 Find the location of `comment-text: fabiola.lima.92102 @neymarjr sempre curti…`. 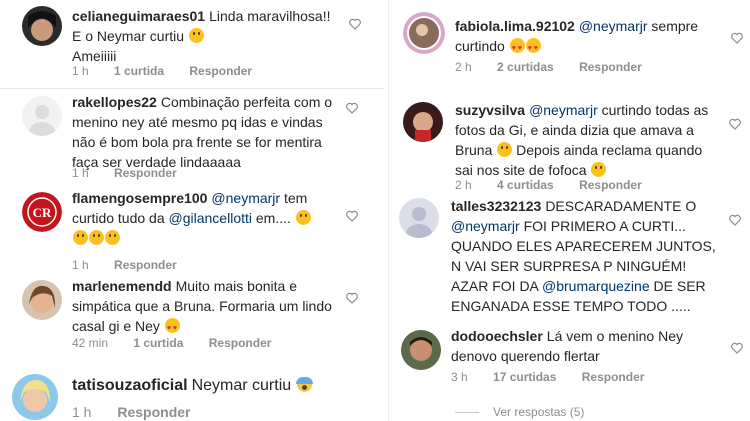

comment-text: fabiola.lima.92102 @neymarjr sempre curti… is located at coordinates (586, 37).